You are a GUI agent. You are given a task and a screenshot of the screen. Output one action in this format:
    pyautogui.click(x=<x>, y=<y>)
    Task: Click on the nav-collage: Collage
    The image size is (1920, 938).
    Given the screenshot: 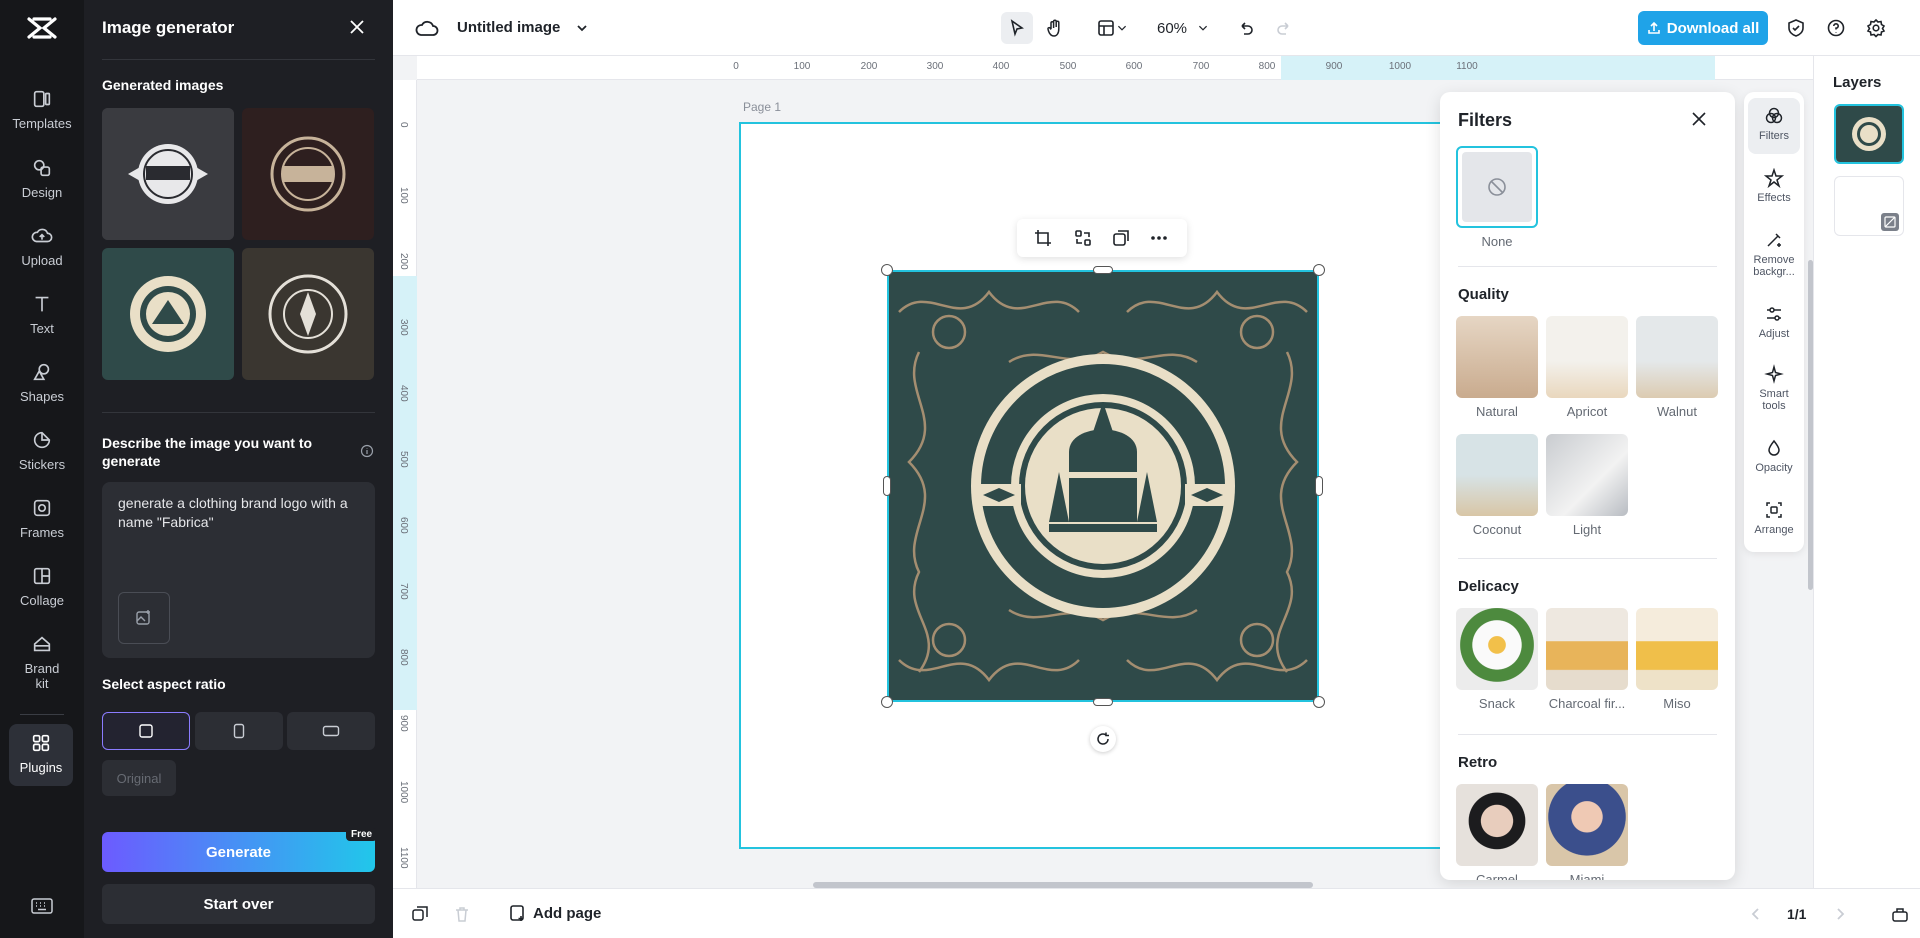 What is the action you would take?
    pyautogui.click(x=42, y=597)
    